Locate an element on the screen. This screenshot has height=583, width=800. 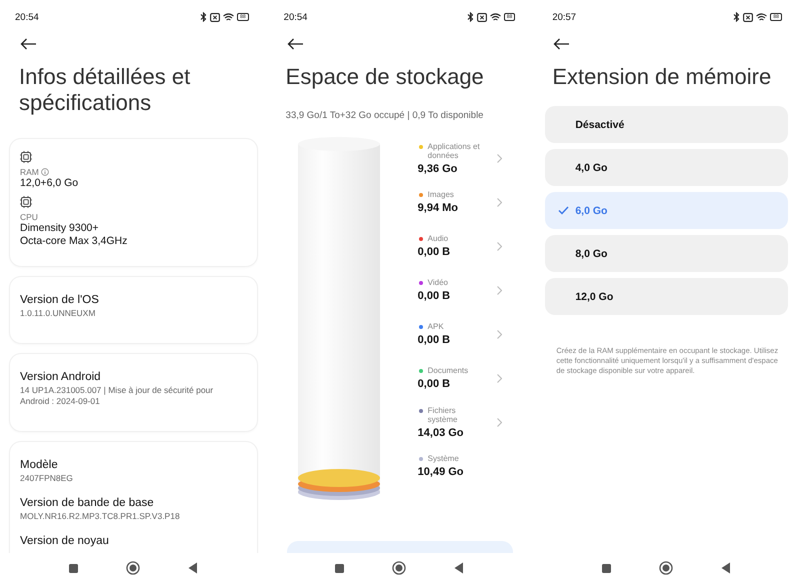
spec-label: RAM is located at coordinates (29, 172).